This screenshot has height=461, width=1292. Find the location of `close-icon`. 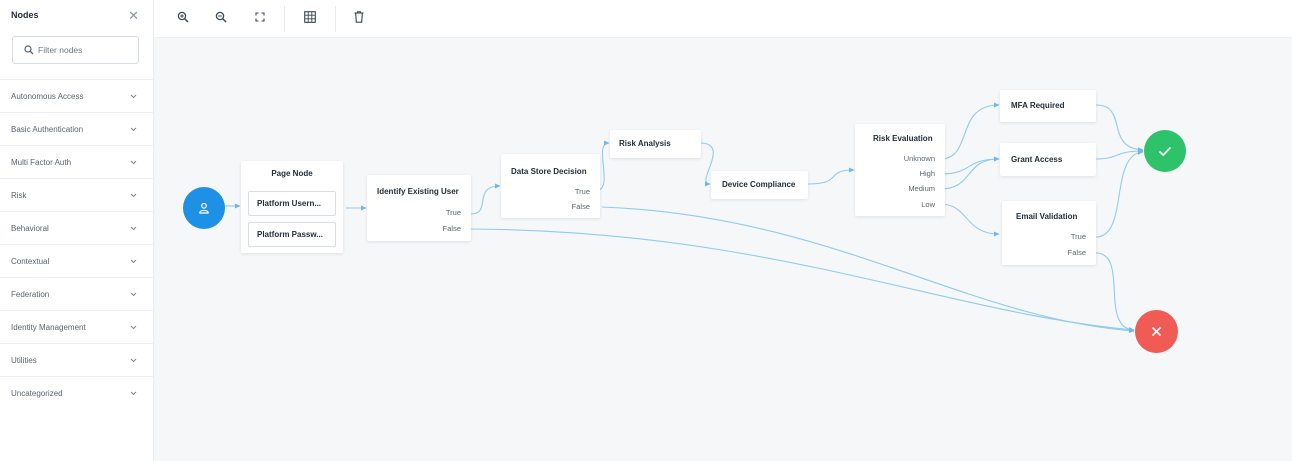

close-icon is located at coordinates (1156, 331).